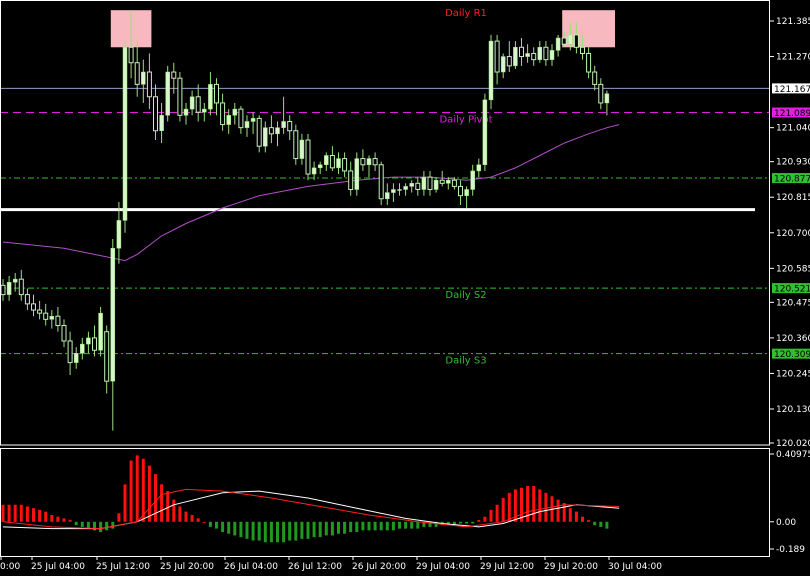 The width and height of the screenshot is (810, 576). What do you see at coordinates (792, 355) in the screenshot?
I see `level-tag-4: 120.309` at bounding box center [792, 355].